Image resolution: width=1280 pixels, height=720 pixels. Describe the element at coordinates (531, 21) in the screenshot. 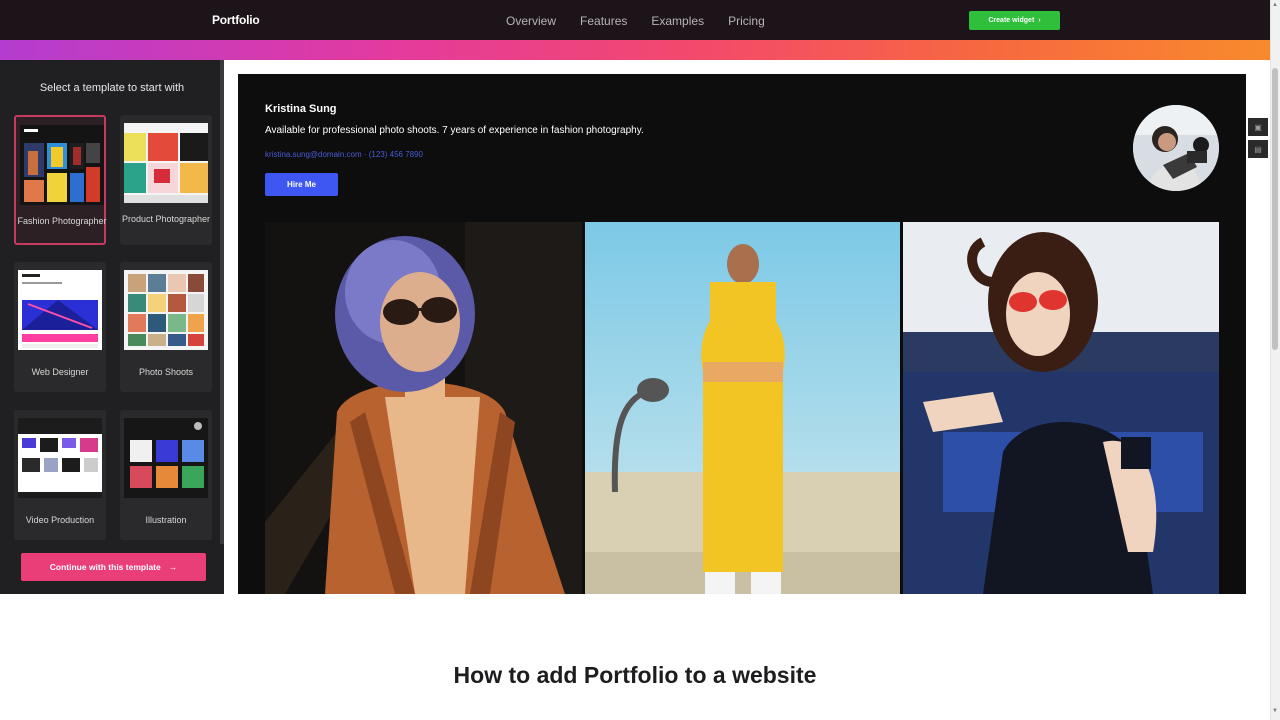

I see `nav-overview: Overview` at that location.